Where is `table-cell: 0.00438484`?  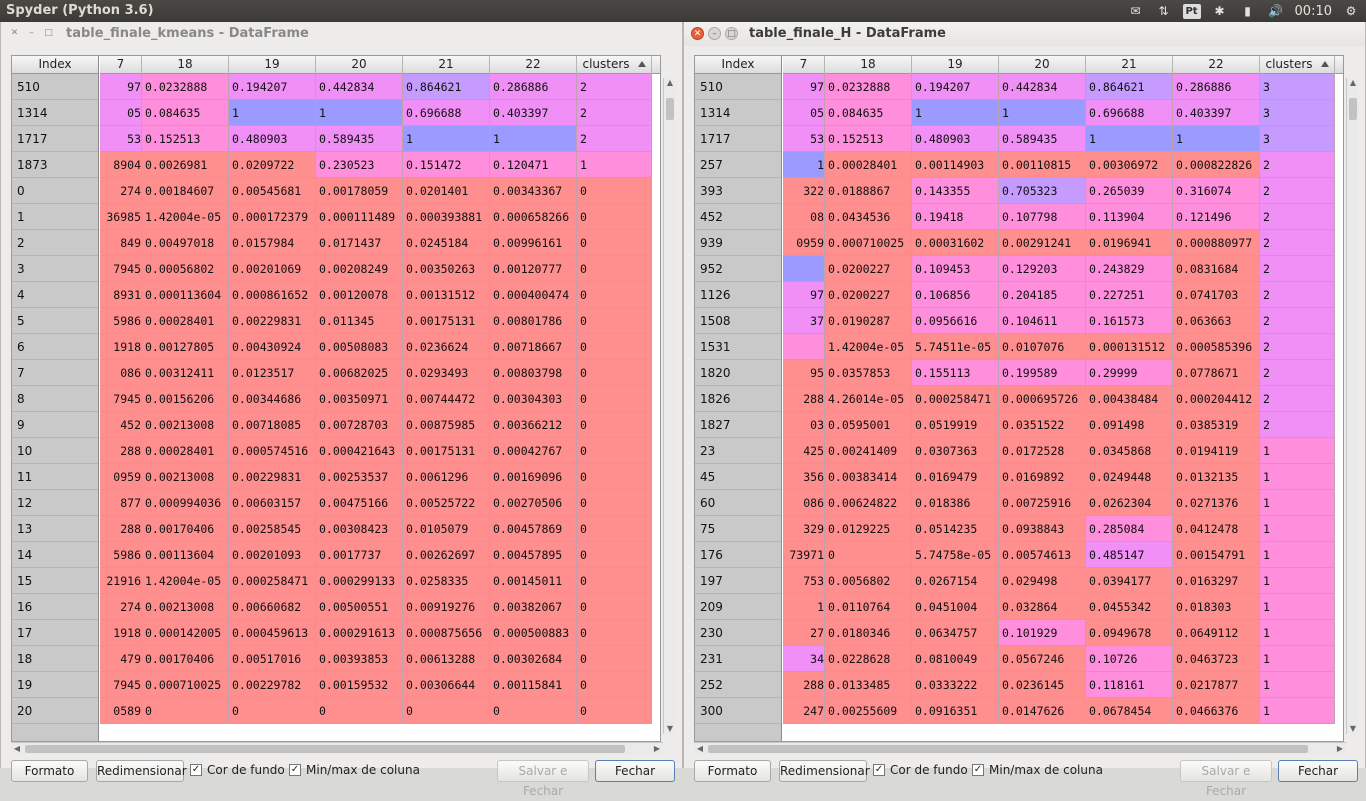
table-cell: 0.00438484 is located at coordinates (1129, 399).